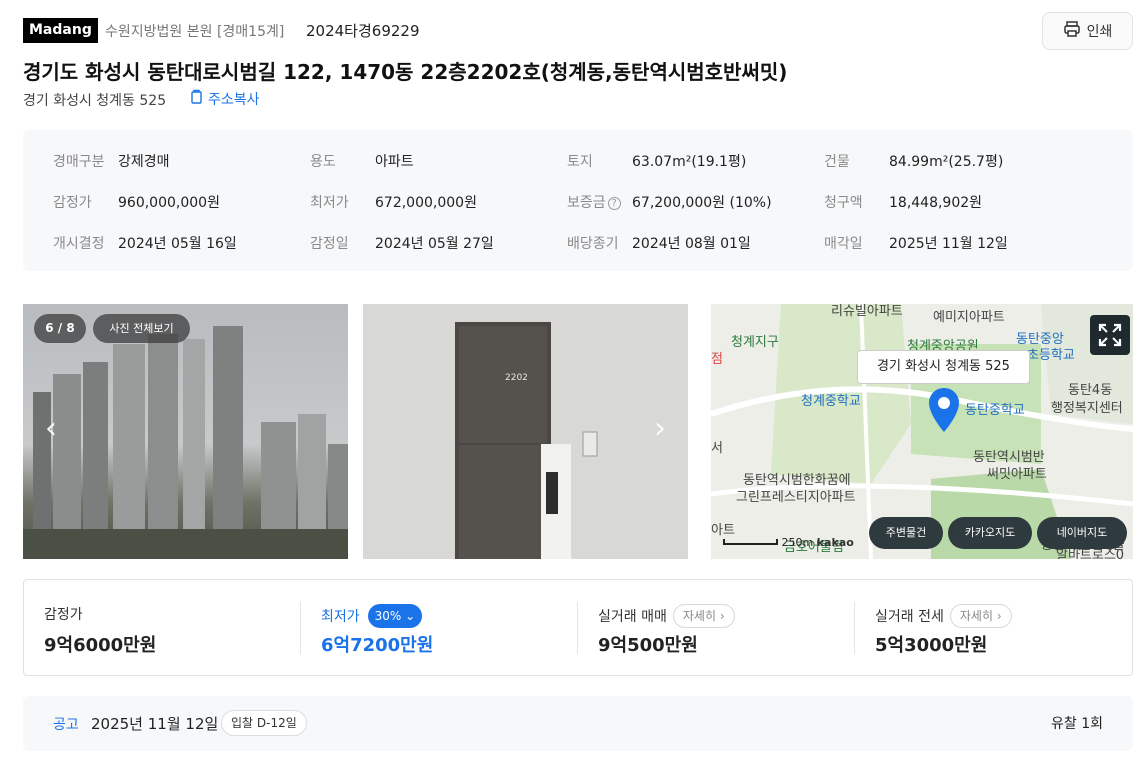 The width and height of the screenshot is (1148, 769). Describe the element at coordinates (990, 533) in the screenshot. I see `kakao-map-button: 카카오지도` at that location.